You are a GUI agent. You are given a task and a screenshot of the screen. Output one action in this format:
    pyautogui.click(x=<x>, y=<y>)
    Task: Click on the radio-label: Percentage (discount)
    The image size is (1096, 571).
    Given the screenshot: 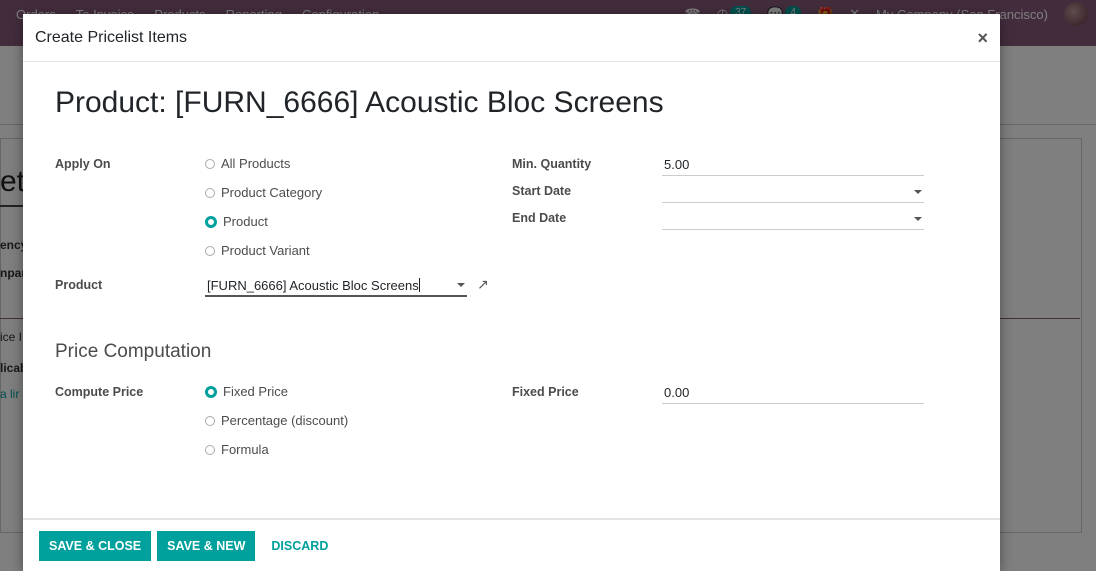 What is the action you would take?
    pyautogui.click(x=285, y=420)
    